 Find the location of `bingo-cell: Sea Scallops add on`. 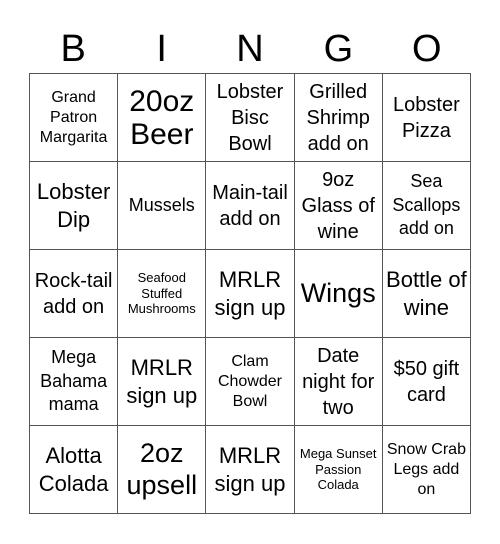

bingo-cell: Sea Scallops add on is located at coordinates (426, 206).